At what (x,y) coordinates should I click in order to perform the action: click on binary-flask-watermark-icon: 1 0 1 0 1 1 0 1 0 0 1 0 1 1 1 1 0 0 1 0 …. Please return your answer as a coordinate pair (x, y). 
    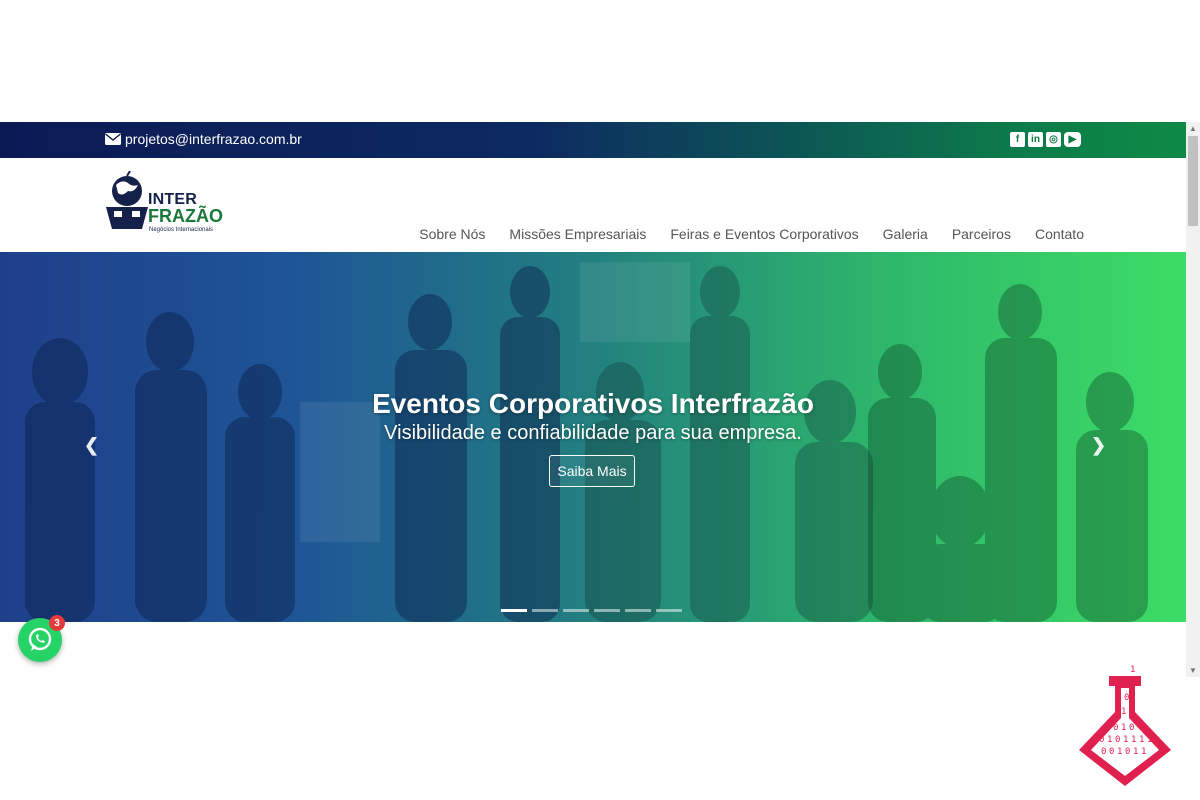
    Looking at the image, I should click on (1125, 725).